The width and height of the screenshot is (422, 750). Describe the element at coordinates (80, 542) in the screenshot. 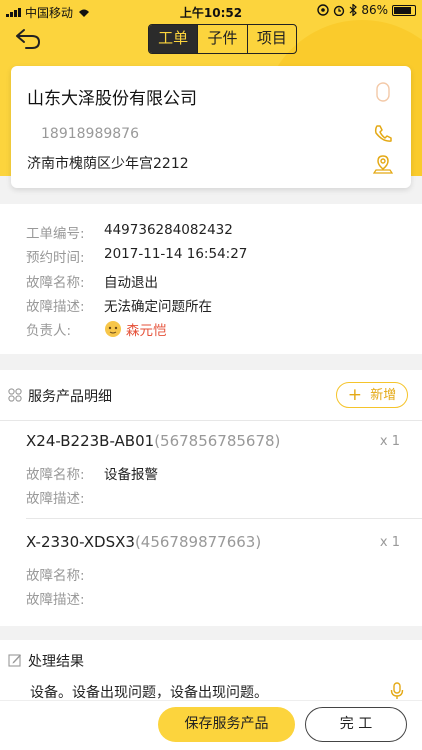

I see `service-model: X-2330-XDSX3` at that location.